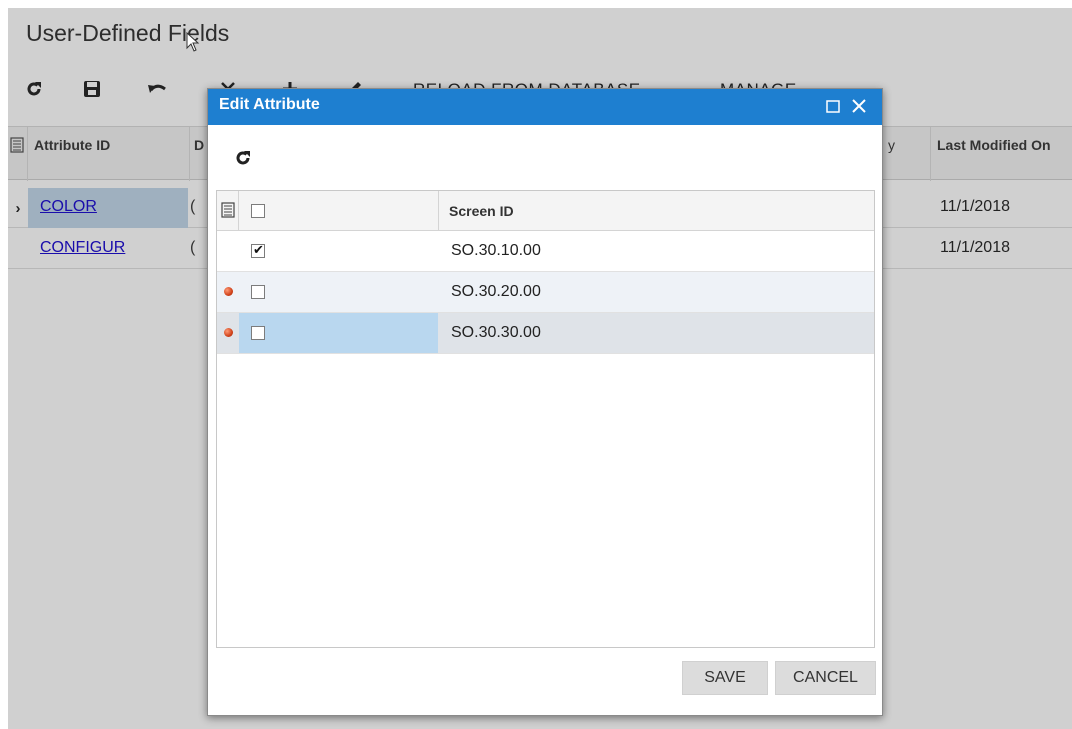 This screenshot has width=1072, height=729. What do you see at coordinates (908, 154) in the screenshot?
I see `column-header-partial: y` at bounding box center [908, 154].